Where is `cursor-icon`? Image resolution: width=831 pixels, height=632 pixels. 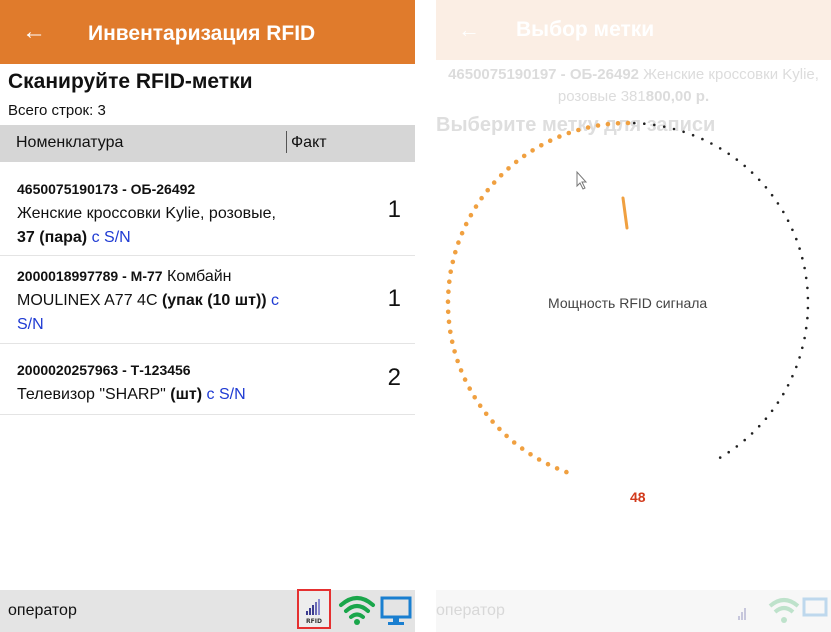
cursor-icon is located at coordinates (582, 180).